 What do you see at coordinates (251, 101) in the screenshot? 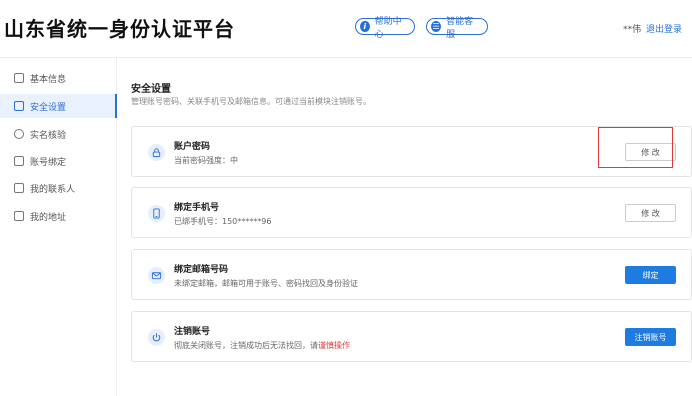
I see `section-description: 管理账号密码、关联手机号及邮箱信息。可通过当前模块注销账号。` at bounding box center [251, 101].